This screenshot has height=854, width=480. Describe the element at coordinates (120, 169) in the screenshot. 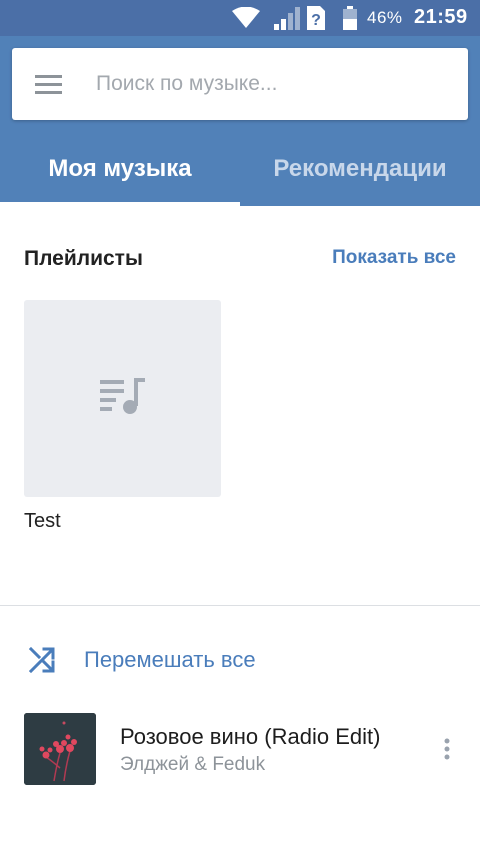

I see `tab-my-music: Моя музыка` at that location.